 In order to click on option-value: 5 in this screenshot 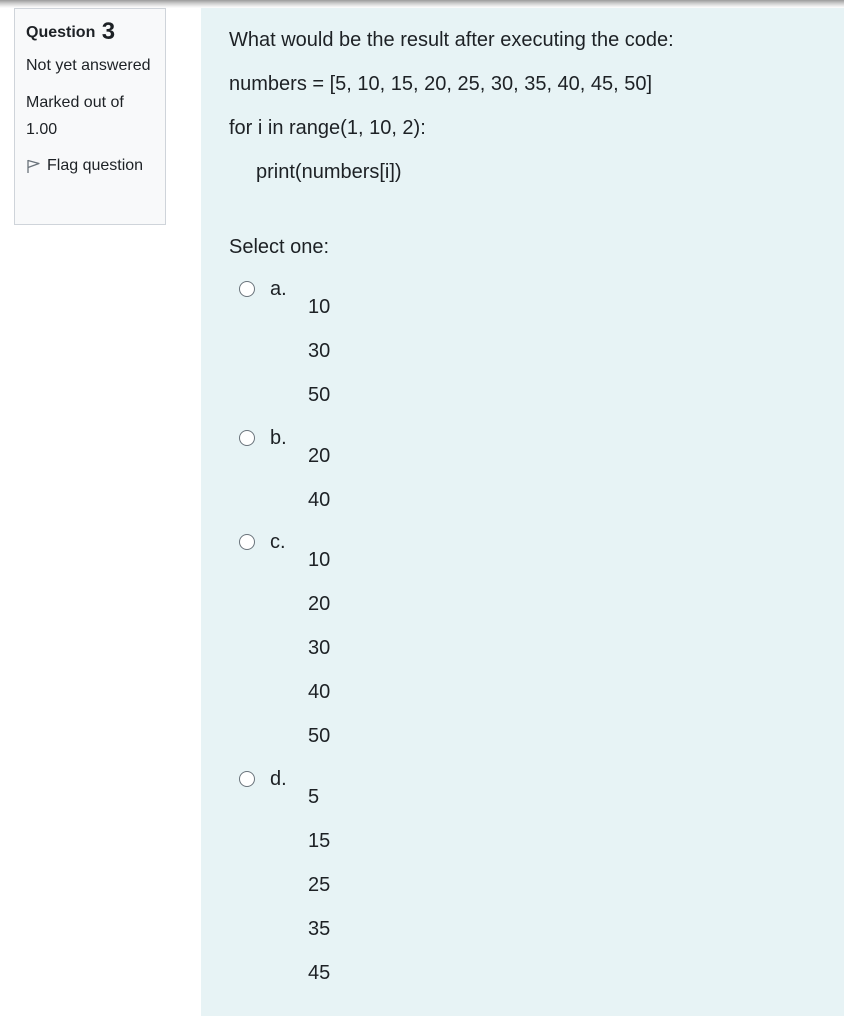, I will do `click(314, 797)`.